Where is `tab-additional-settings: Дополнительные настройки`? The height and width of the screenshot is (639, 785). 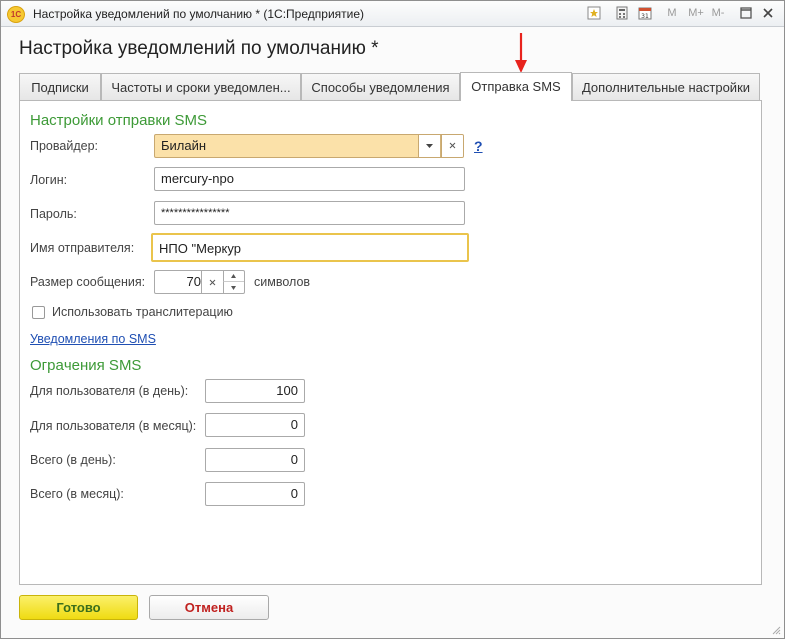
tab-additional-settings: Дополнительные настройки is located at coordinates (666, 86).